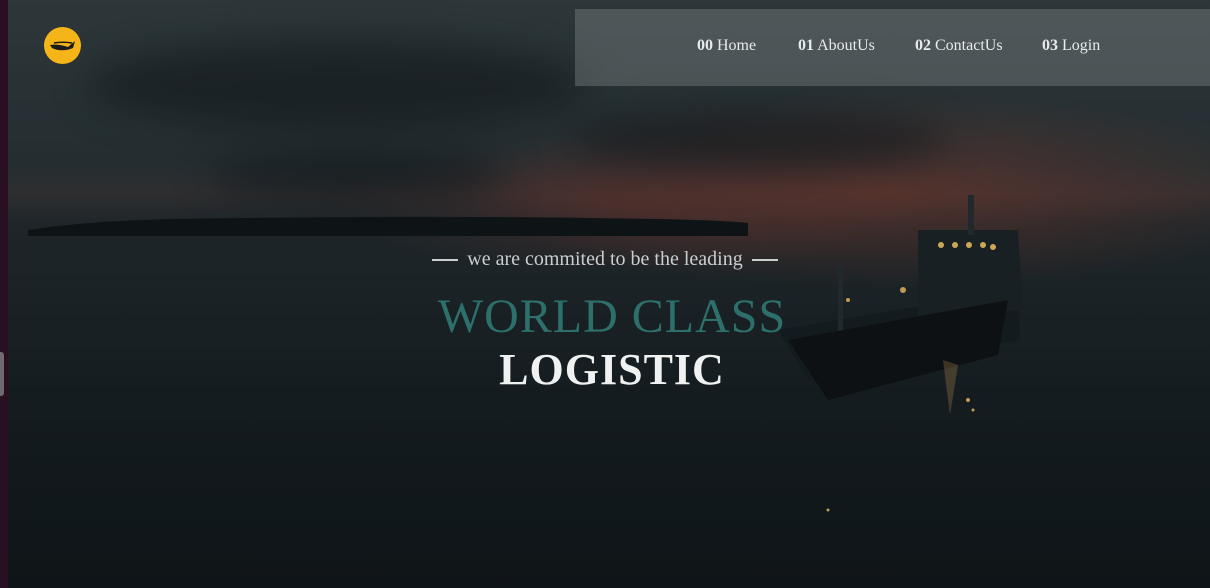 Image resolution: width=1210 pixels, height=588 pixels. Describe the element at coordinates (612, 369) in the screenshot. I see `hero-title-line2: LOGISTIC` at that location.